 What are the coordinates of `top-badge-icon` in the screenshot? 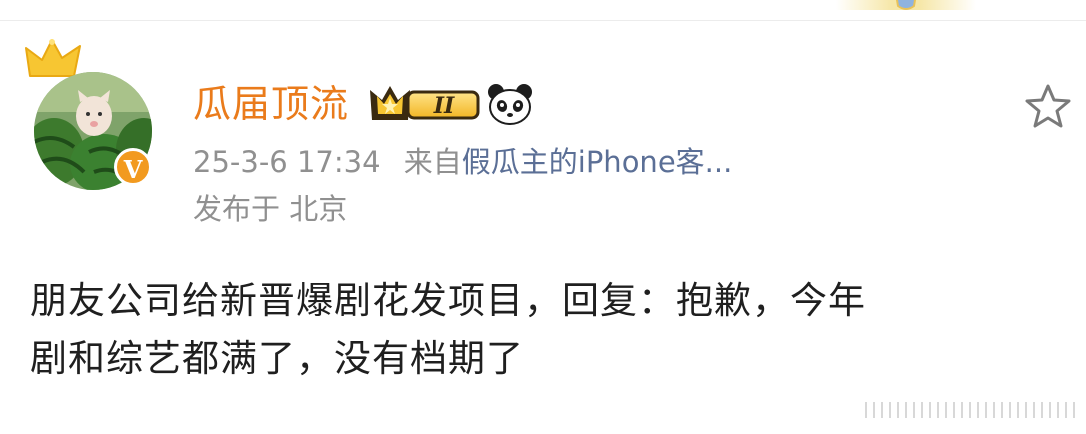 It's located at (906, 5).